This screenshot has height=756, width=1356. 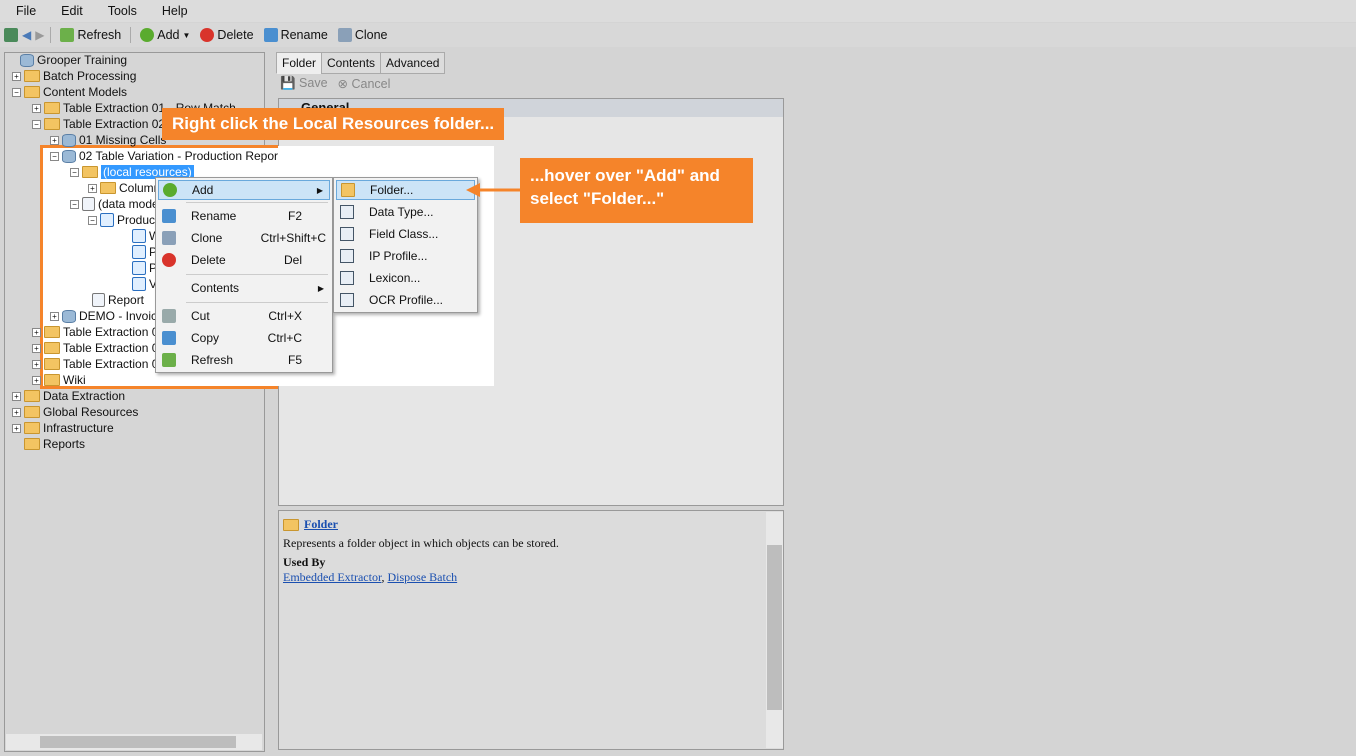 I want to click on tree-node-label: Infrastructure, so click(x=78, y=428).